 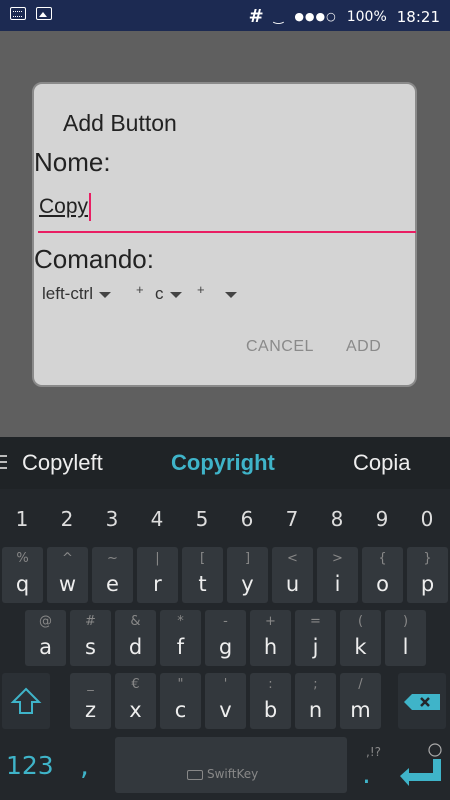 I want to click on key-label: h, so click(x=270, y=647).